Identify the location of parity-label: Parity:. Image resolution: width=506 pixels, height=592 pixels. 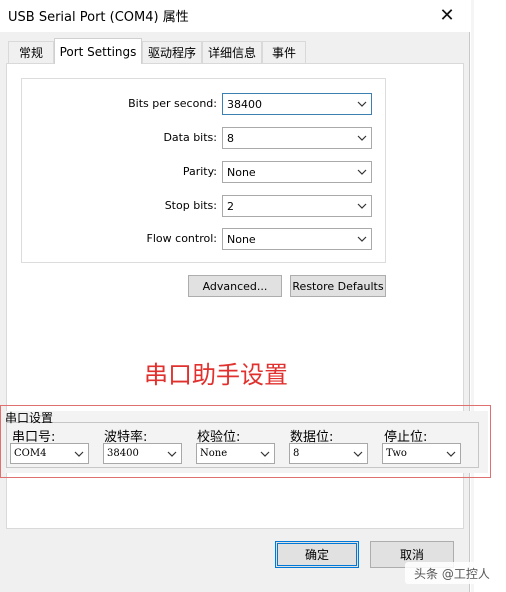
(199, 171).